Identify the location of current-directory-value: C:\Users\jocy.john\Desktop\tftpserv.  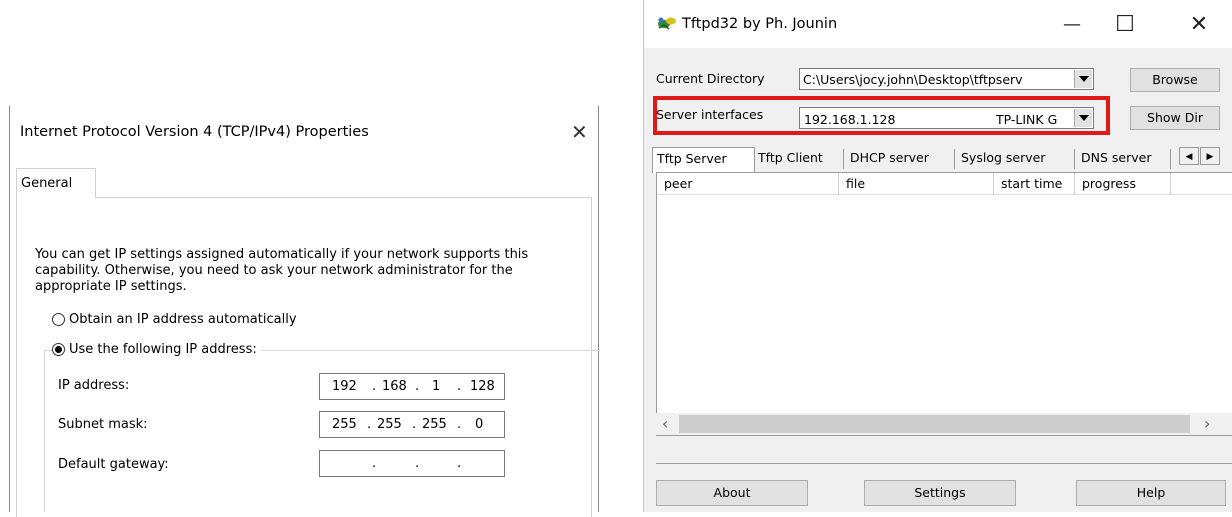
(913, 79).